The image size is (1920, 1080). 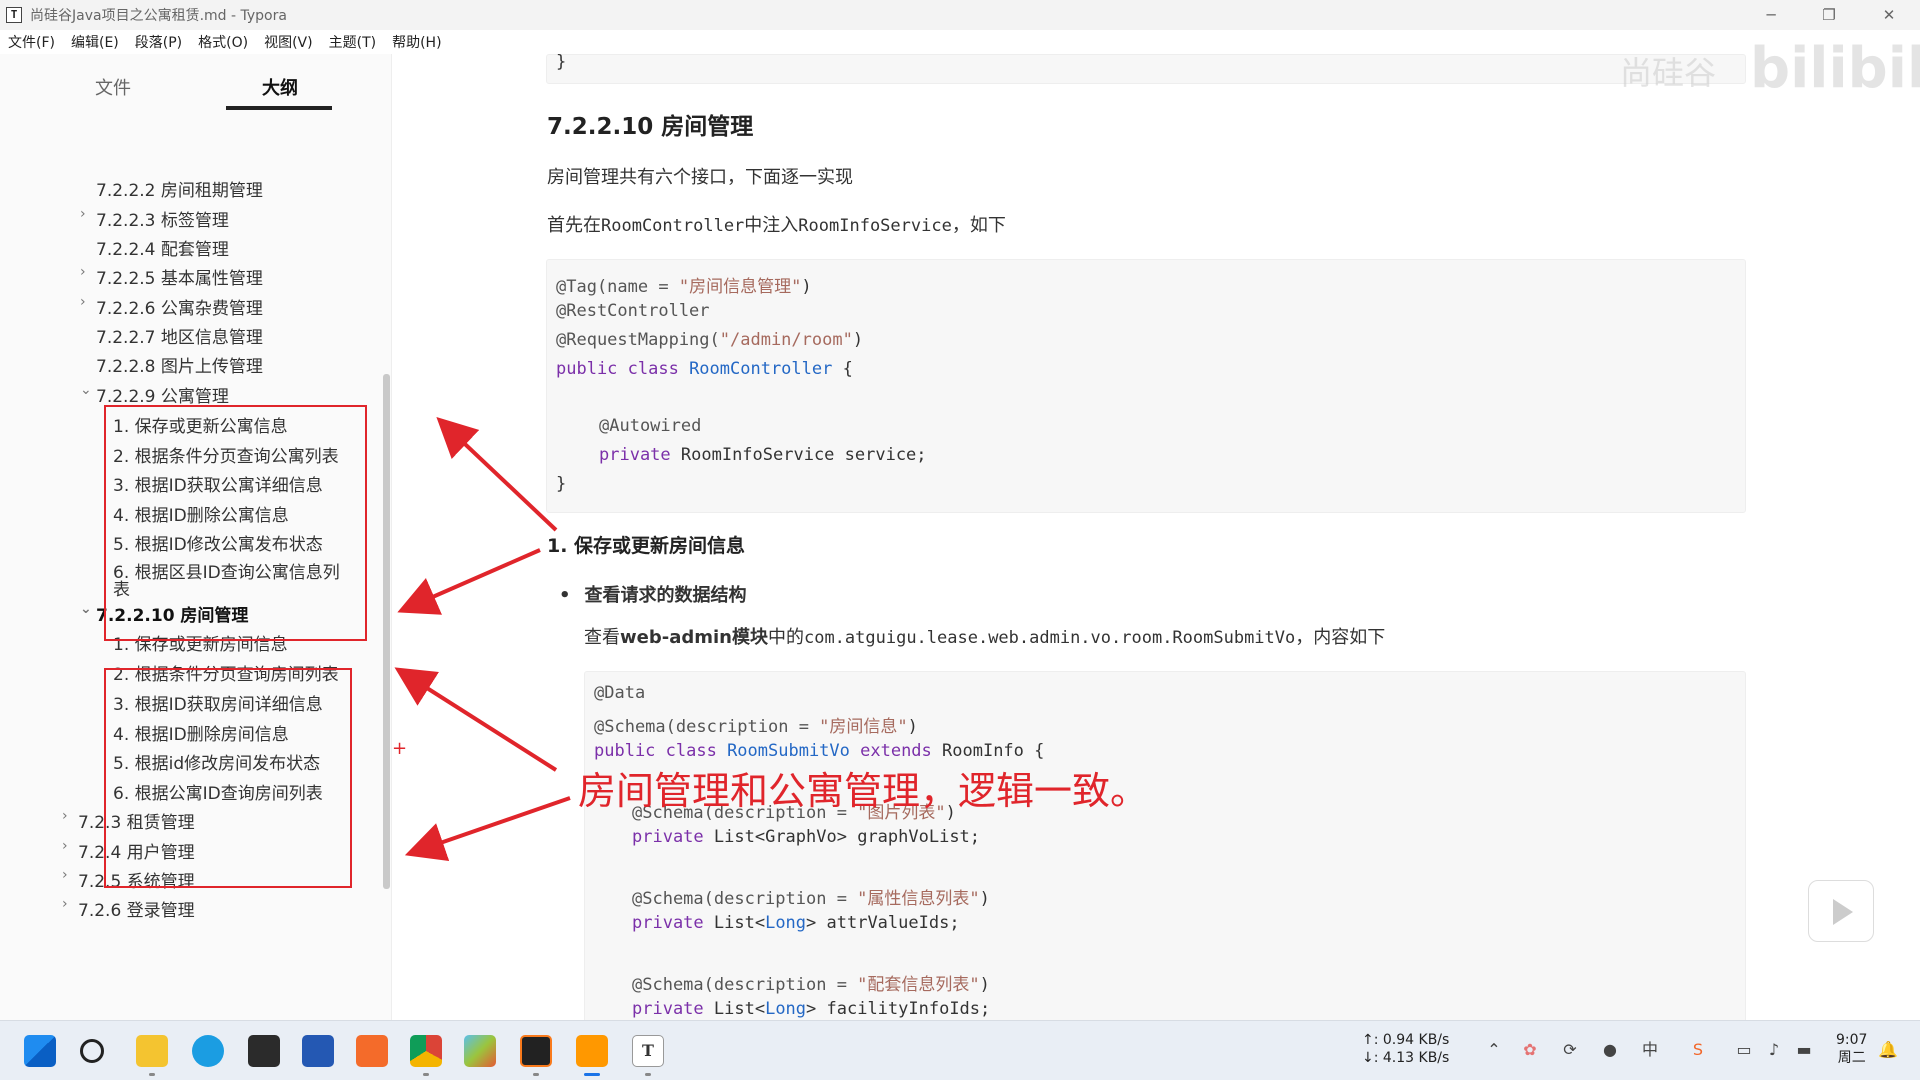 I want to click on color-app-icon, so click(x=480, y=1051).